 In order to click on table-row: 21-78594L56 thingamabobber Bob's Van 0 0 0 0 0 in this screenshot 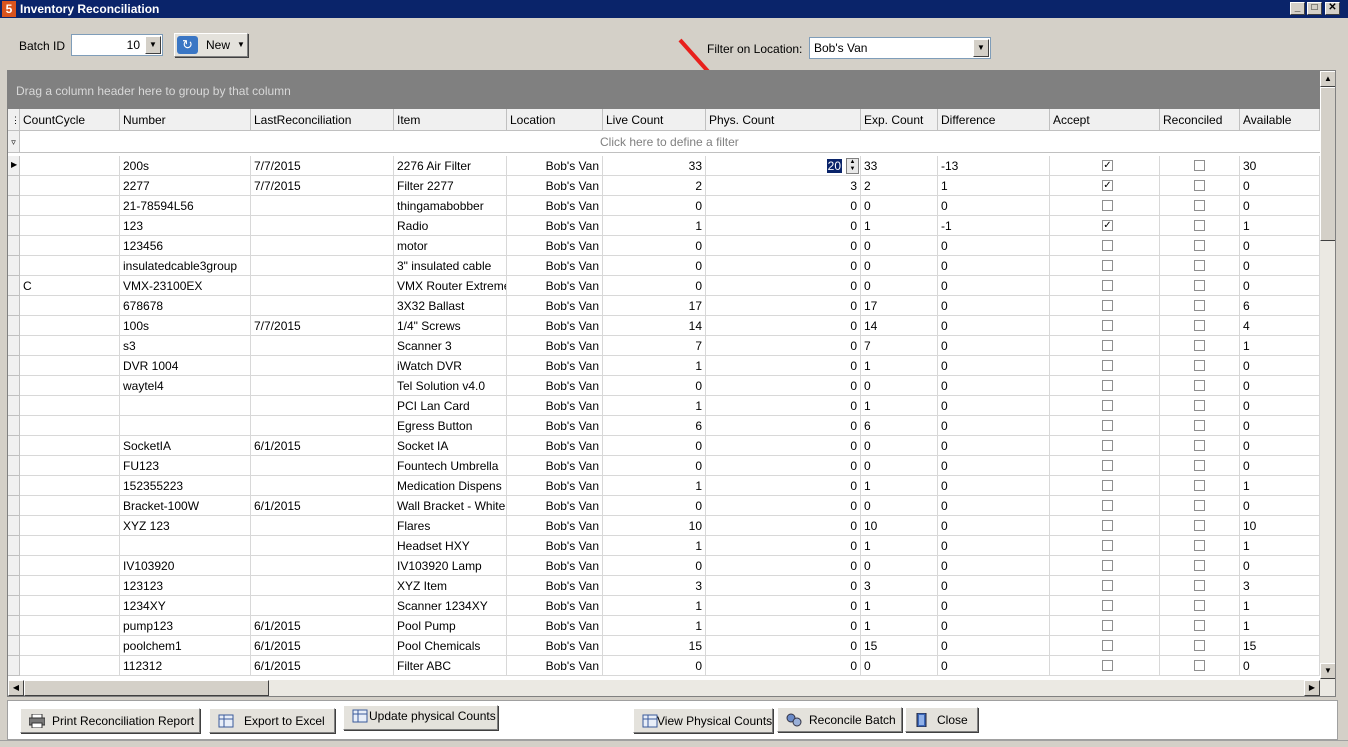, I will do `click(664, 206)`.